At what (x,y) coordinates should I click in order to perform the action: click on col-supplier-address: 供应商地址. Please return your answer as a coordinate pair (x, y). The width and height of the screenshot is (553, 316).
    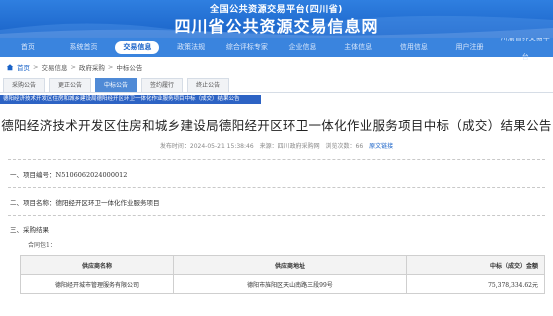
    Looking at the image, I should click on (290, 265).